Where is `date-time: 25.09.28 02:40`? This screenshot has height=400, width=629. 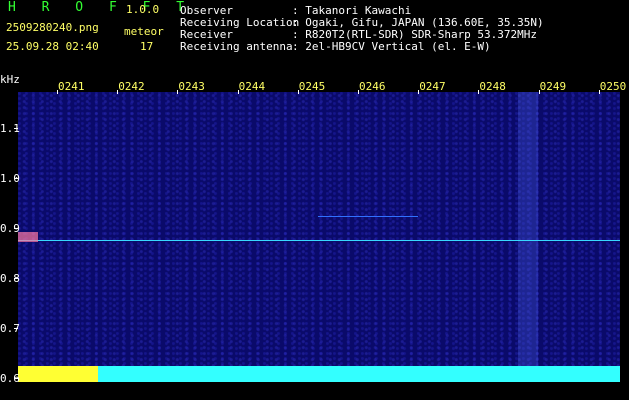 date-time: 25.09.28 02:40 is located at coordinates (52, 46).